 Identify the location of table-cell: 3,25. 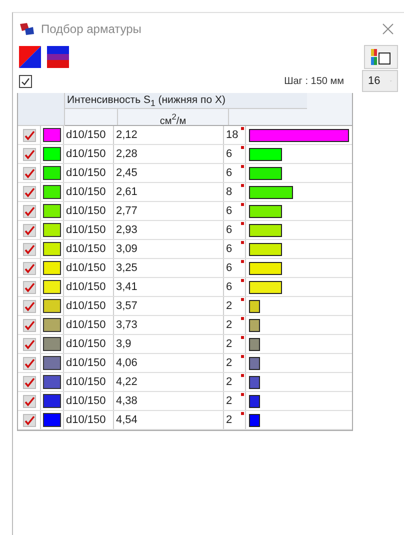
(169, 268).